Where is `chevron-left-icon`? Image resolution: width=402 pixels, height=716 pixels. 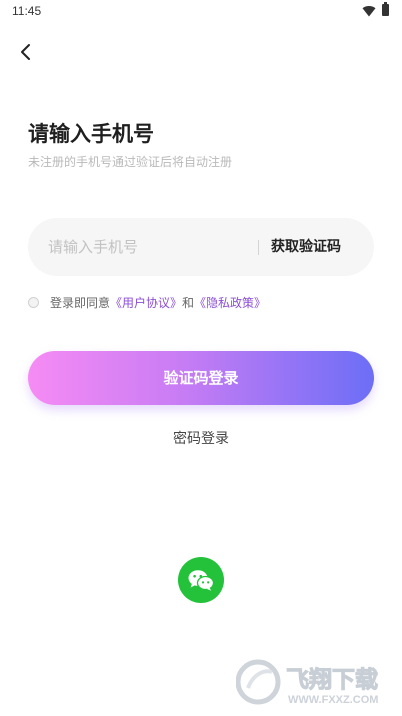 chevron-left-icon is located at coordinates (25, 52).